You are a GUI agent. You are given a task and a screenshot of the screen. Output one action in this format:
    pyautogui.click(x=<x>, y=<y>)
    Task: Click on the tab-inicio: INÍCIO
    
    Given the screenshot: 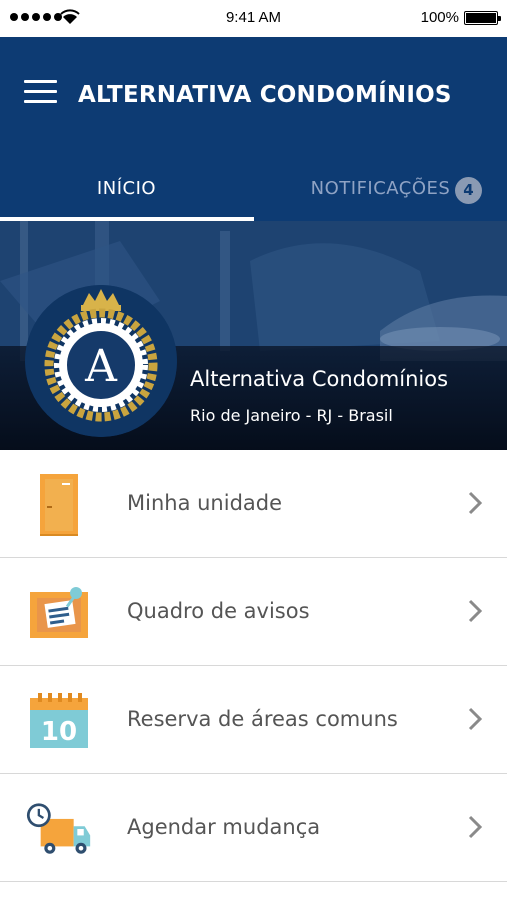 What is the action you would take?
    pyautogui.click(x=126, y=194)
    